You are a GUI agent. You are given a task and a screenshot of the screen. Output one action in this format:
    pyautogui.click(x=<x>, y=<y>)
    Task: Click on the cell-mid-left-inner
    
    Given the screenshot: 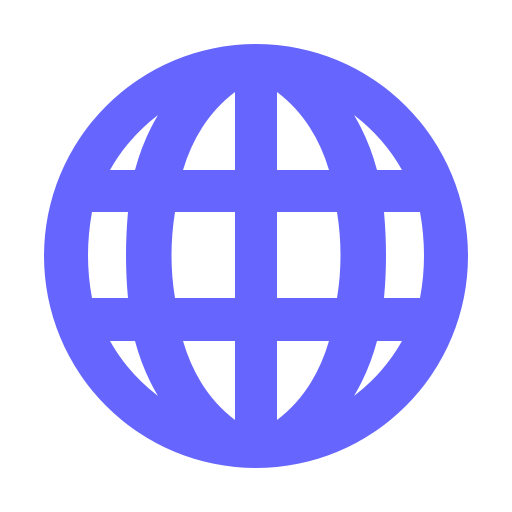 What is the action you would take?
    pyautogui.click(x=203, y=255)
    